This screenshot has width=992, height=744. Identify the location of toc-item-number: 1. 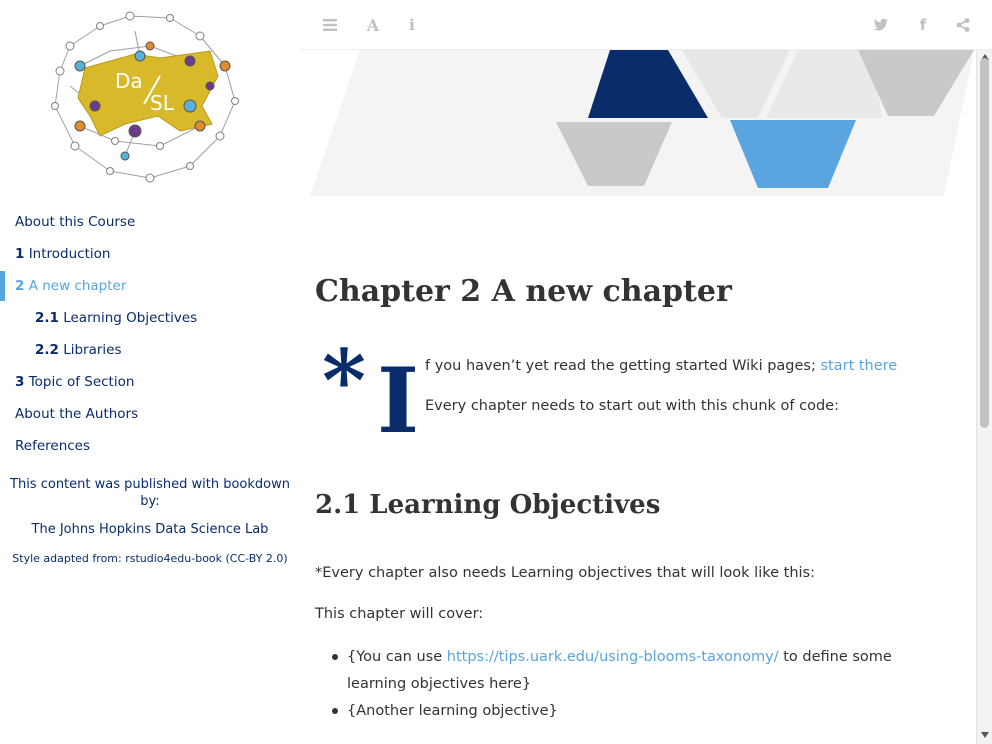
(20, 254).